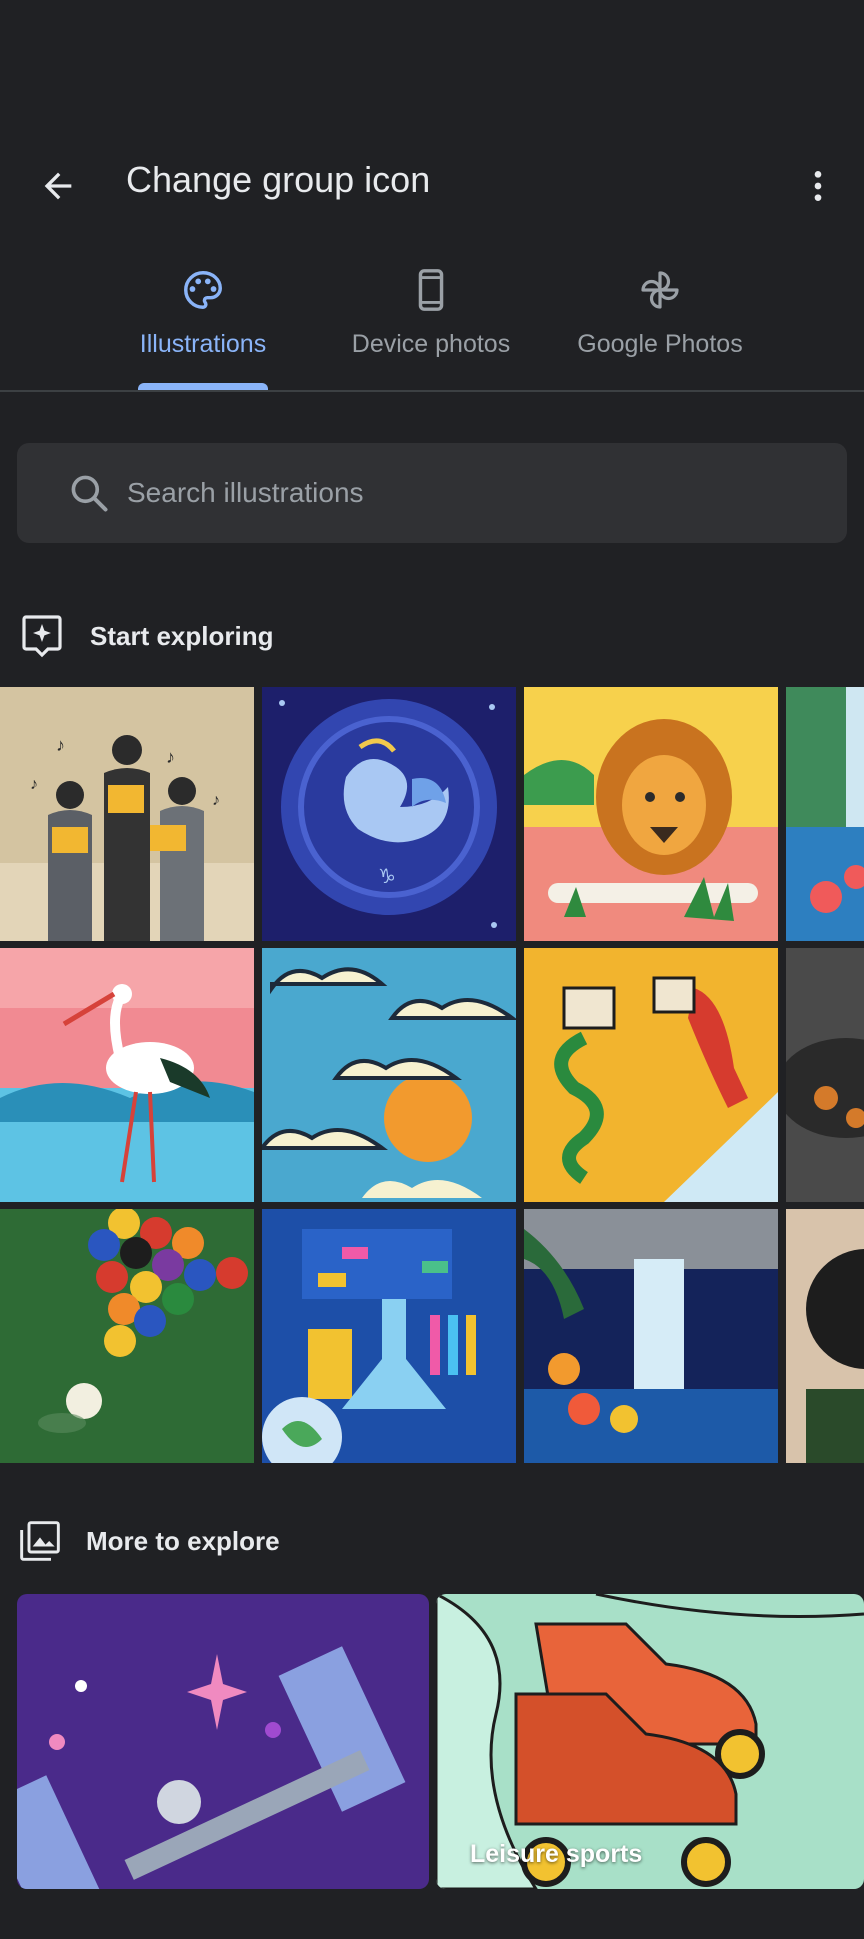  Describe the element at coordinates (431, 344) in the screenshot. I see `tab-device-photos-label: Device photos` at that location.